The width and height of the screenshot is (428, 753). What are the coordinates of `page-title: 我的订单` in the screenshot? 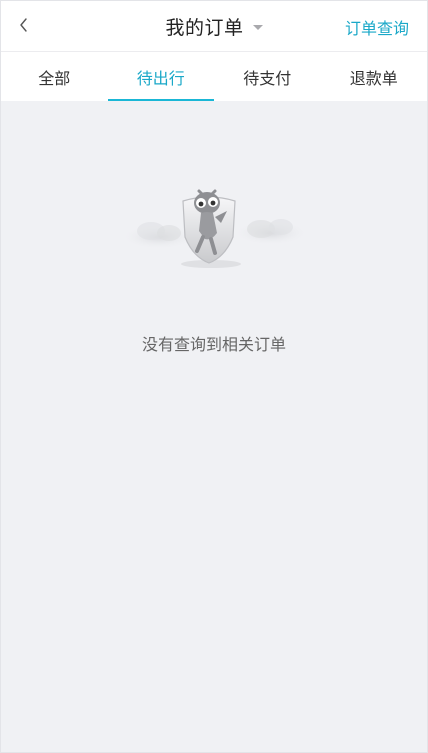 It's located at (204, 27).